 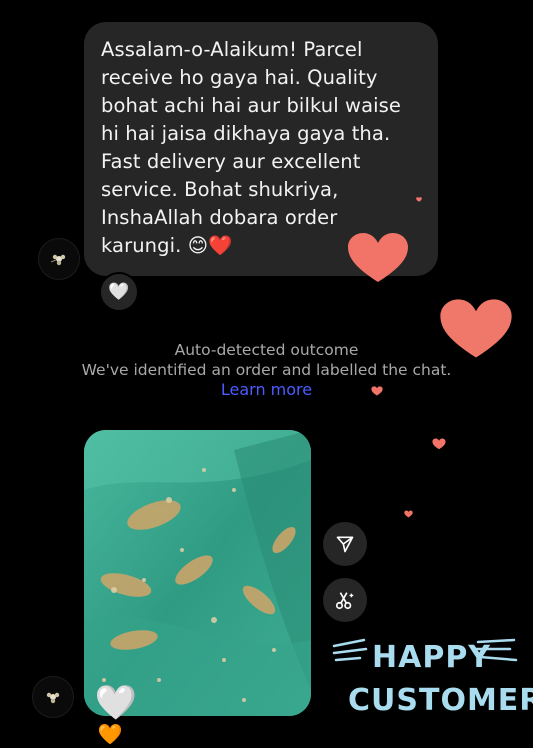 I want to click on outcome-title: Auto-detected outcome, so click(x=266, y=350).